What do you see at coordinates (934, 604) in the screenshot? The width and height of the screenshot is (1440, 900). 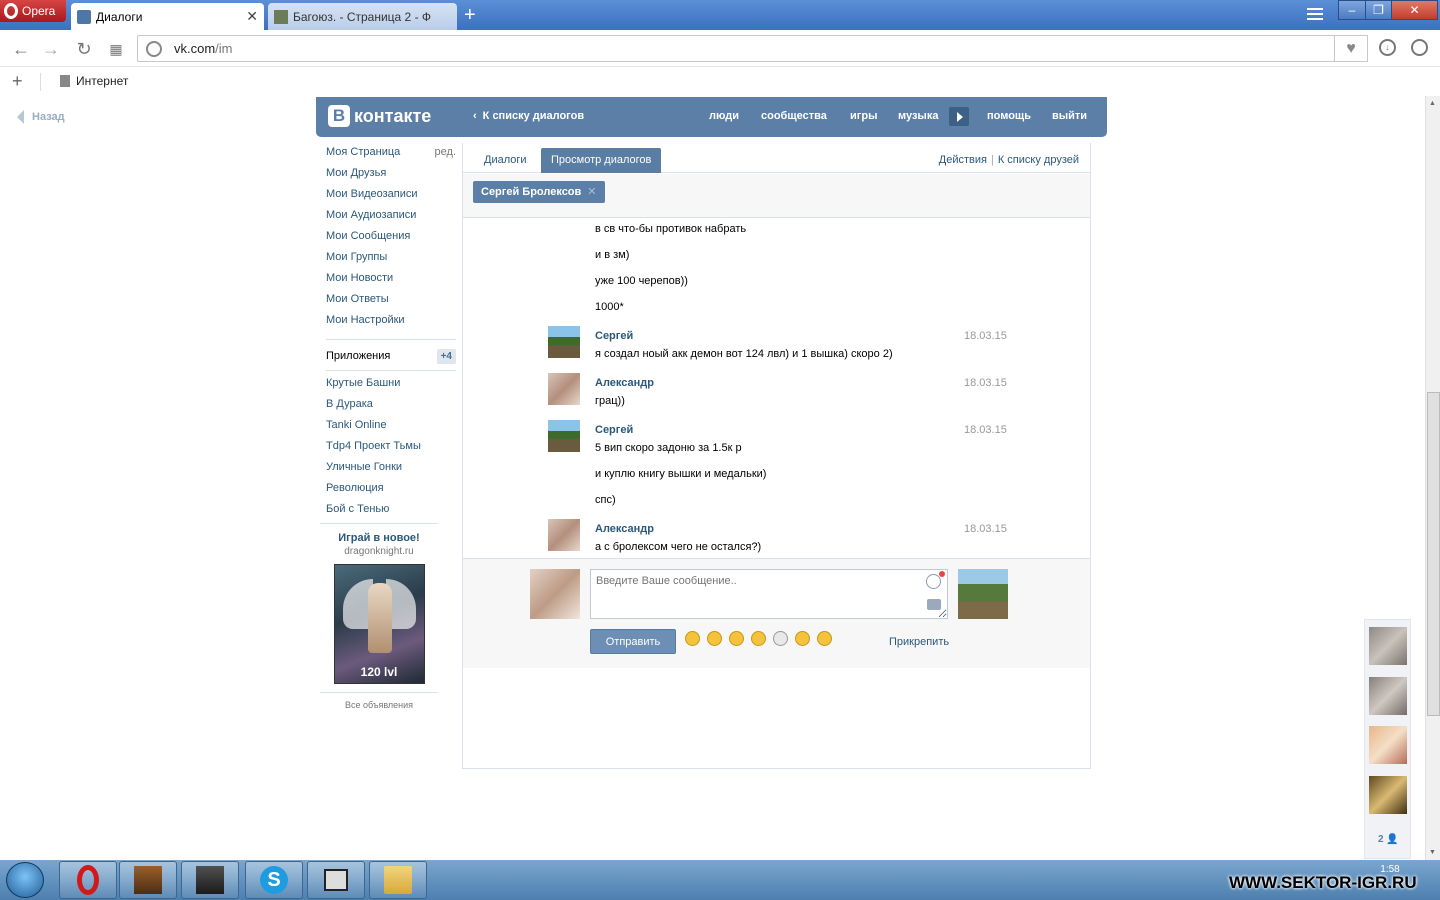 I see `camera-icon` at bounding box center [934, 604].